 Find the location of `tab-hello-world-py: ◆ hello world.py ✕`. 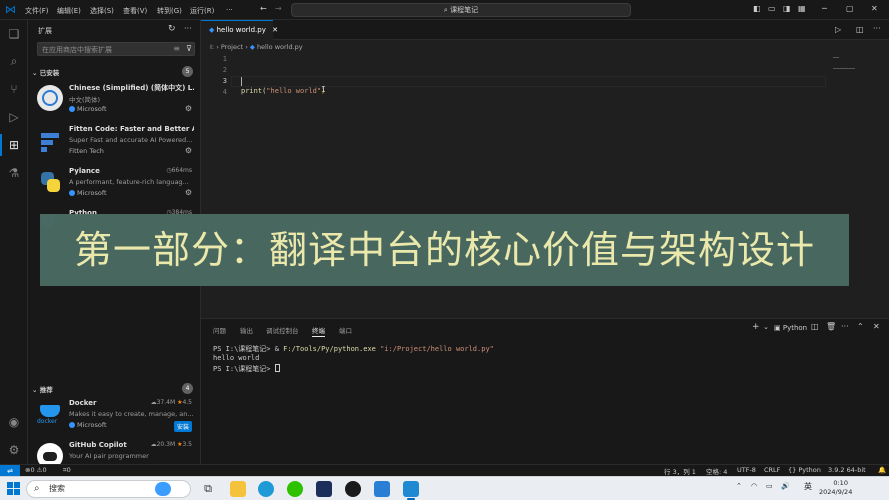

tab-hello-world-py: ◆ hello world.py ✕ is located at coordinates (239, 30).